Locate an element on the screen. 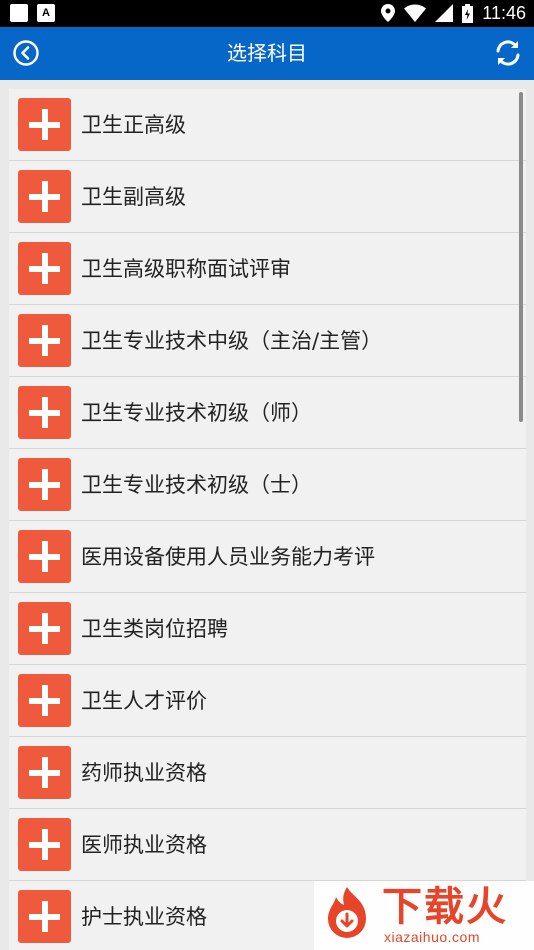  list-item: 卫生正高级 is located at coordinates (267, 125).